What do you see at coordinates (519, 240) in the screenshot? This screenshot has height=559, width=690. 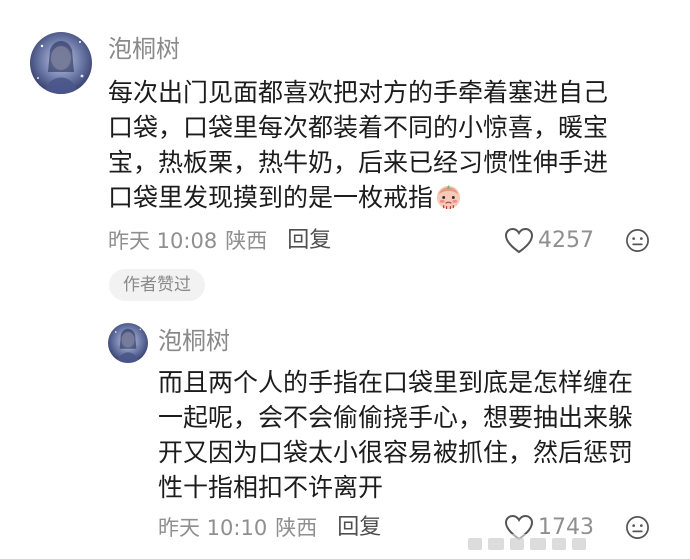 I see `heart-outline-icon` at bounding box center [519, 240].